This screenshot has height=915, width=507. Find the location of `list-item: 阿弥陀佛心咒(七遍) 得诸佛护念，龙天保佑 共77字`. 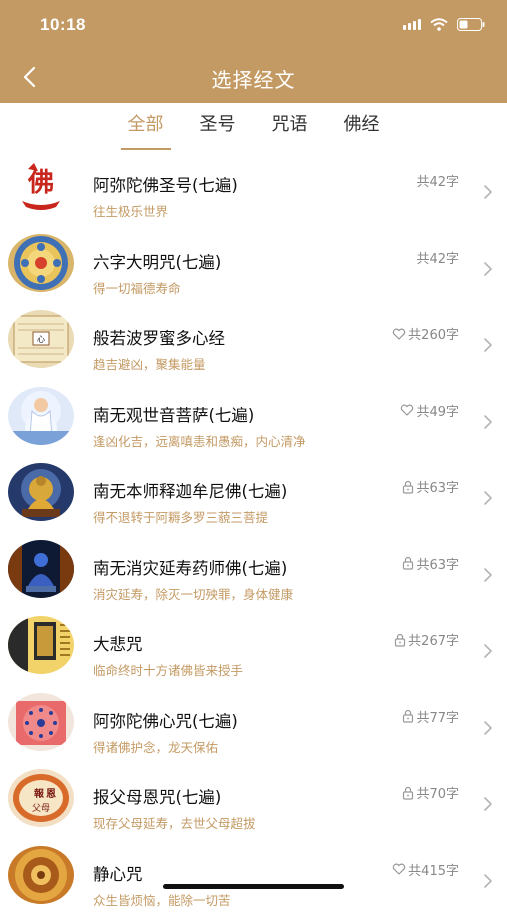

list-item: 阿弥陀佛心咒(七遍) 得诸佛护念，龙天保佑 共77字 is located at coordinates (253, 724).